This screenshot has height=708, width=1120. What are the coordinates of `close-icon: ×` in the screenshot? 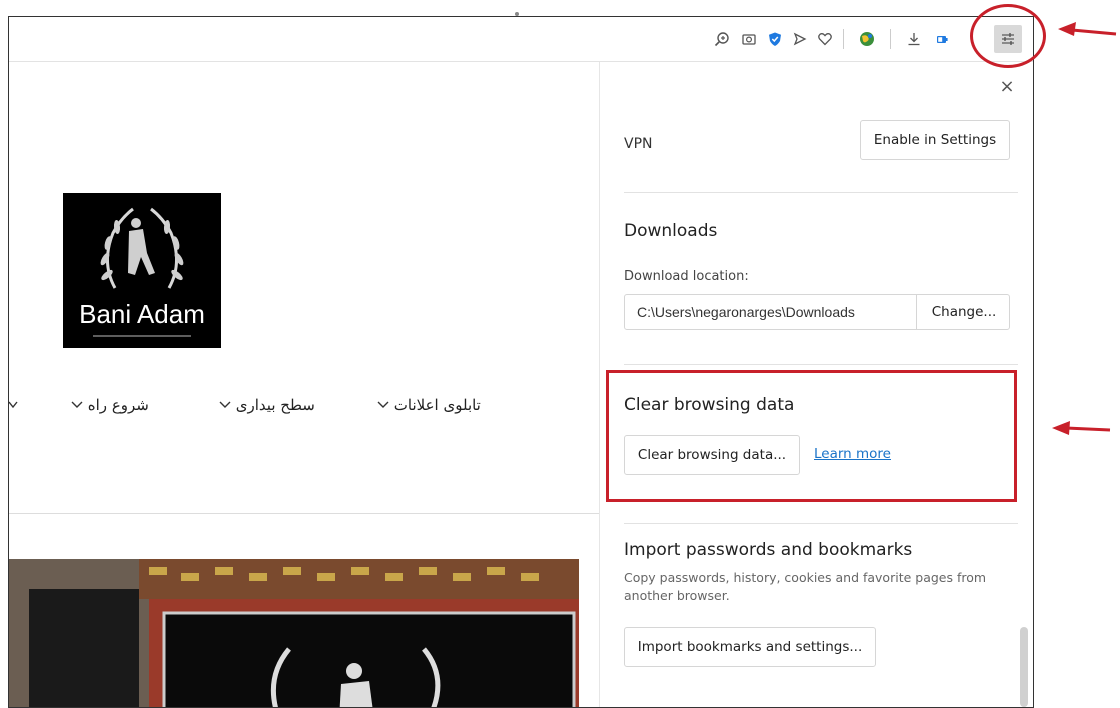 It's located at (1007, 86).